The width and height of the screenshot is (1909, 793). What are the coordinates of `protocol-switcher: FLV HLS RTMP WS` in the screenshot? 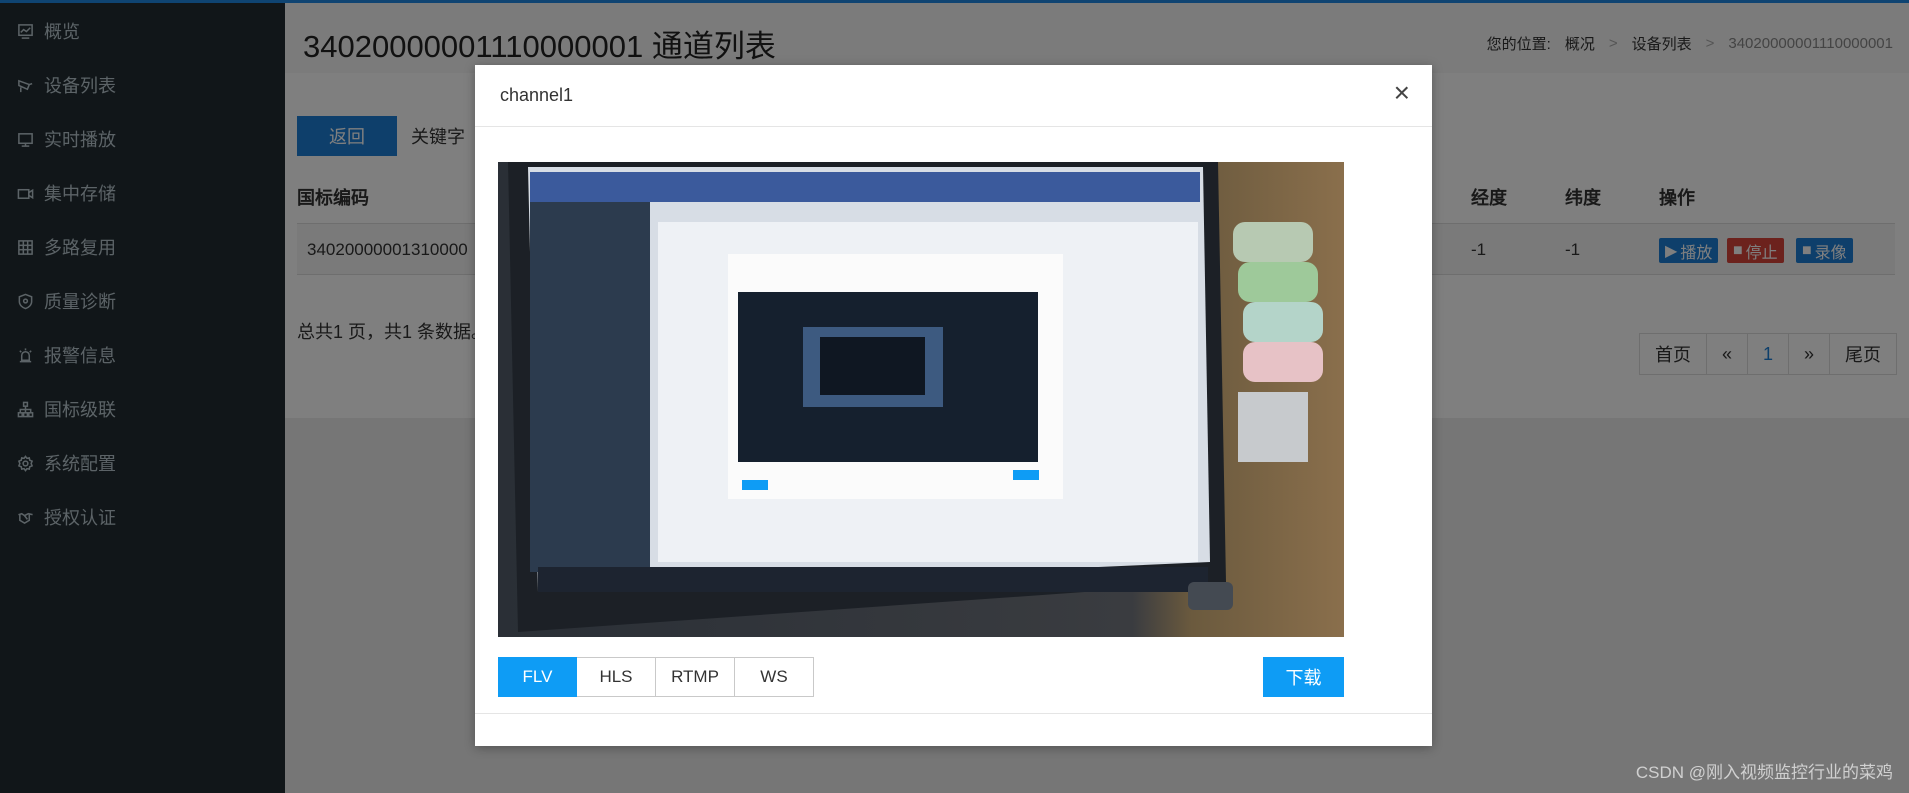 It's located at (656, 677).